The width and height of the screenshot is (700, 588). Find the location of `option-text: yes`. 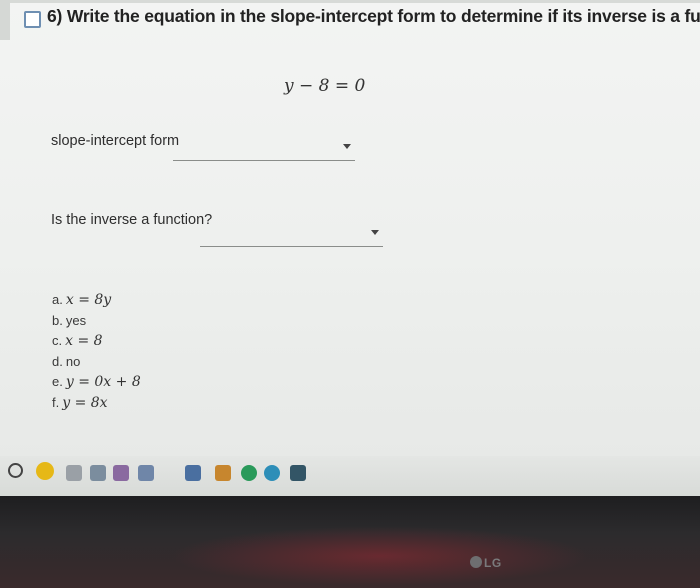

option-text: yes is located at coordinates (76, 320).